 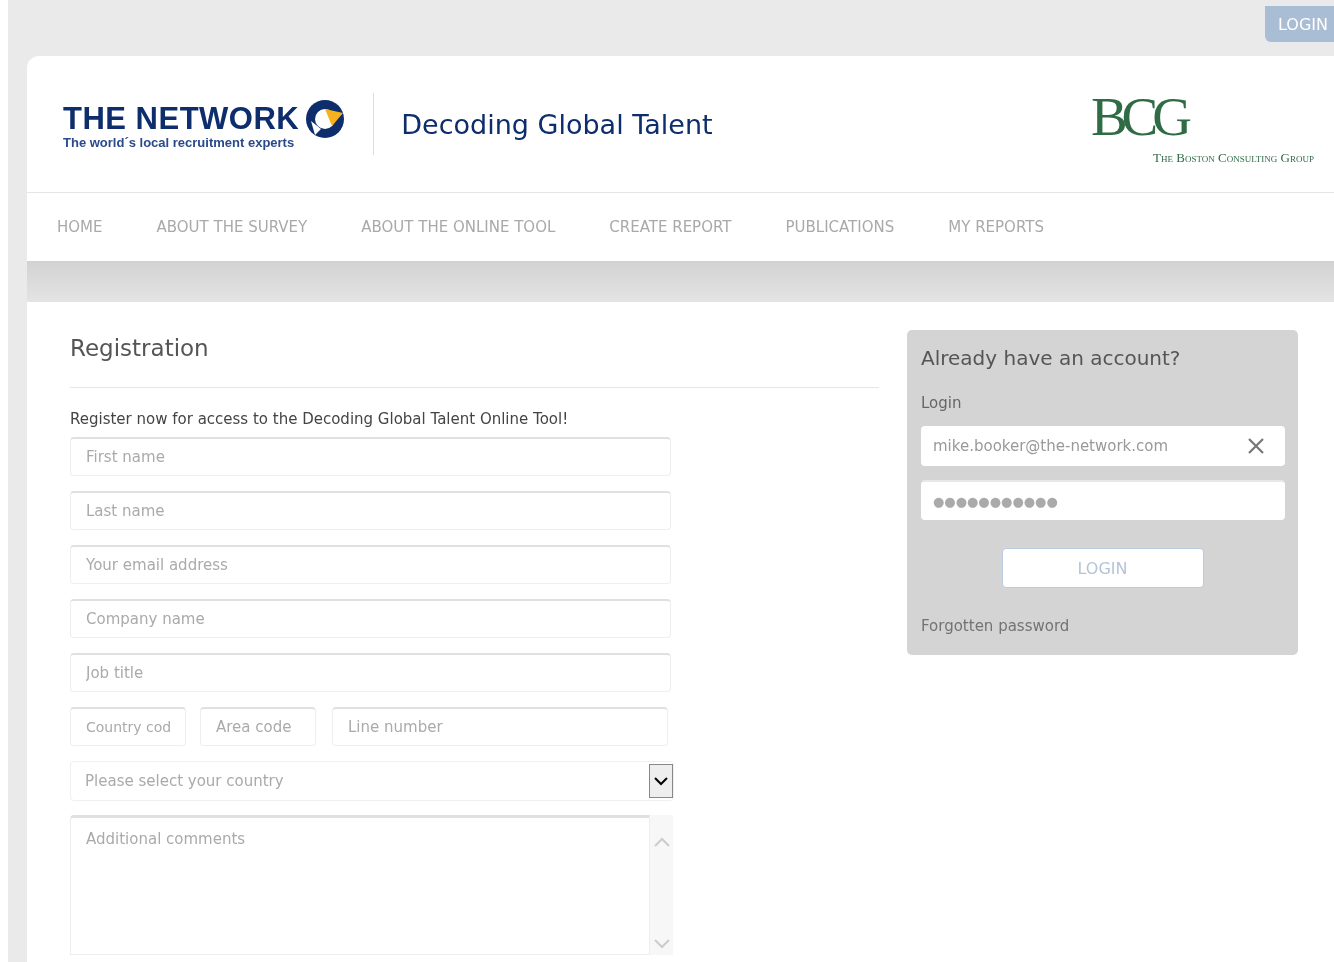 I want to click on input-field: Country cod, so click(x=128, y=726).